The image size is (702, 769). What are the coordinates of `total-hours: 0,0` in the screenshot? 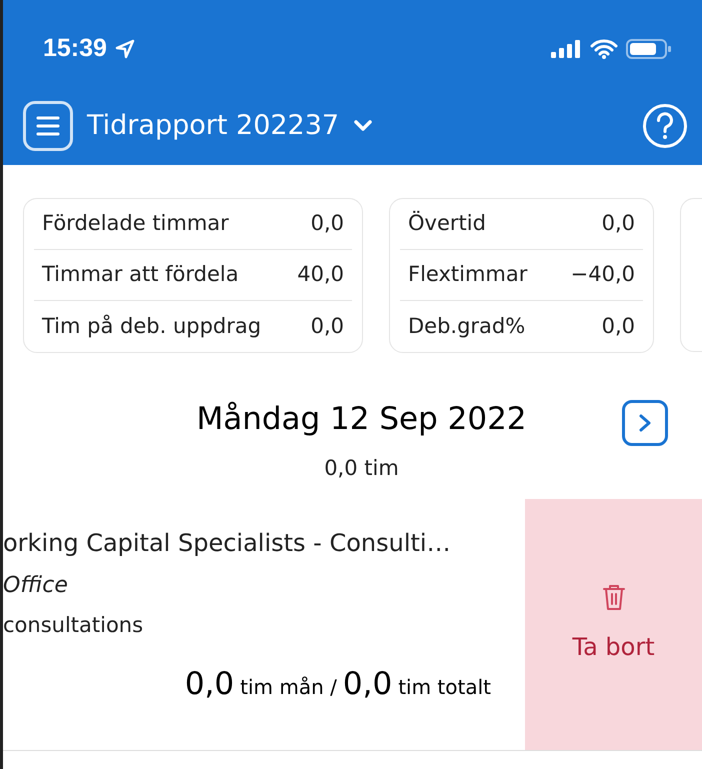 It's located at (367, 684).